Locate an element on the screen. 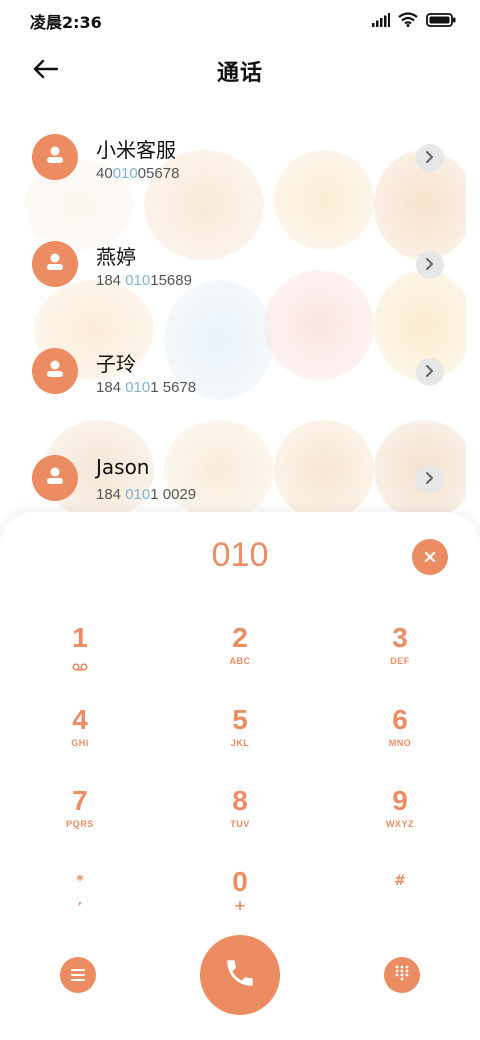  key-3: 3 DEF is located at coordinates (400, 657).